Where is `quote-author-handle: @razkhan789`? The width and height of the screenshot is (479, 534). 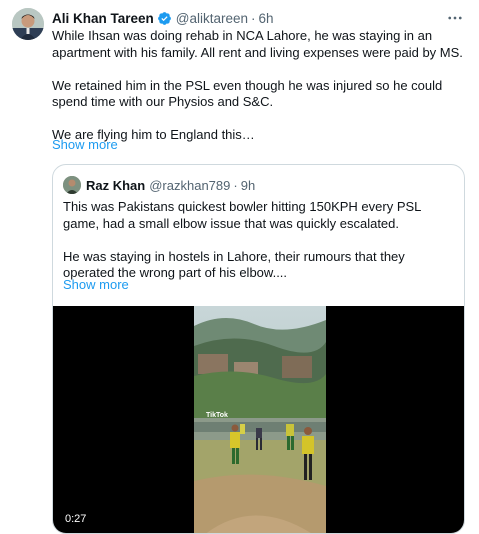 quote-author-handle: @razkhan789 is located at coordinates (190, 185).